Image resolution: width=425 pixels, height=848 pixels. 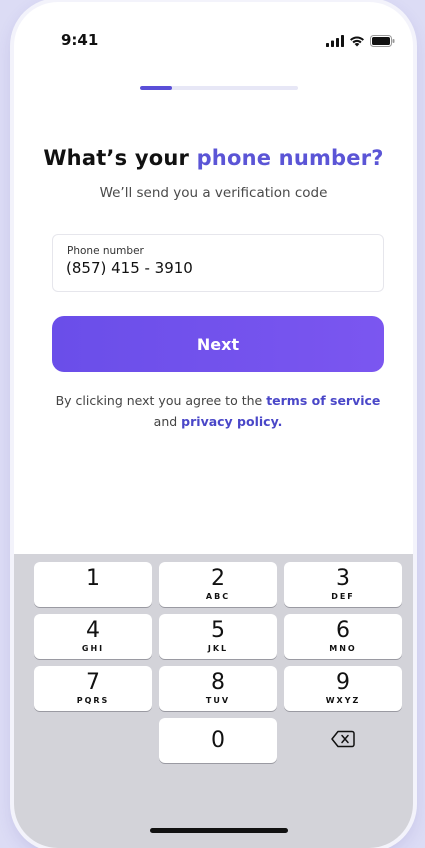 I want to click on key-4-letters: GHI, so click(x=93, y=648).